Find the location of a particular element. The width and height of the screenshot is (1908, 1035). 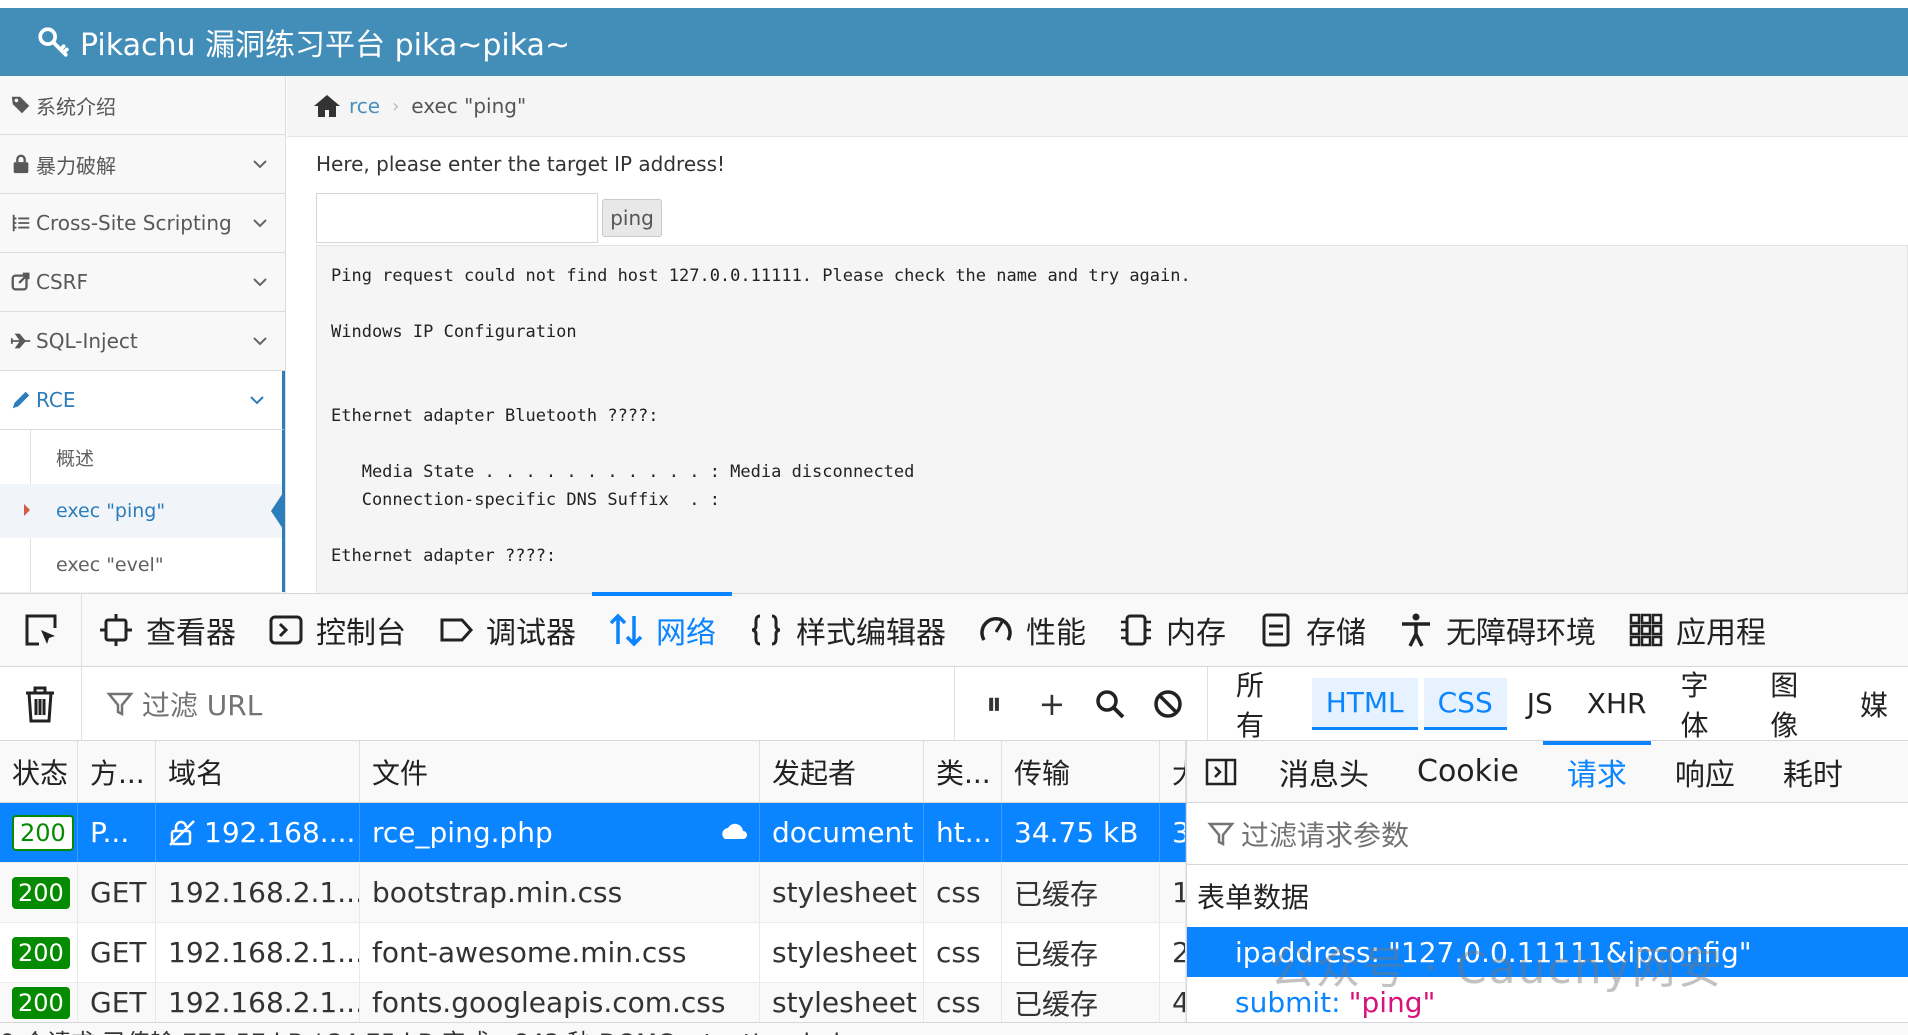

sidebar-item-label: RCE is located at coordinates (56, 400).